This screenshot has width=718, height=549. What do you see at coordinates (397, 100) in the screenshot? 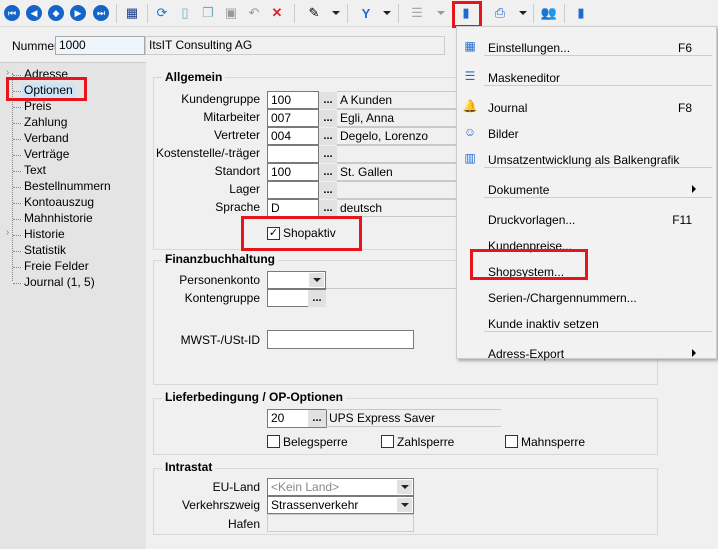
I see `field-description: A Kunden` at bounding box center [397, 100].